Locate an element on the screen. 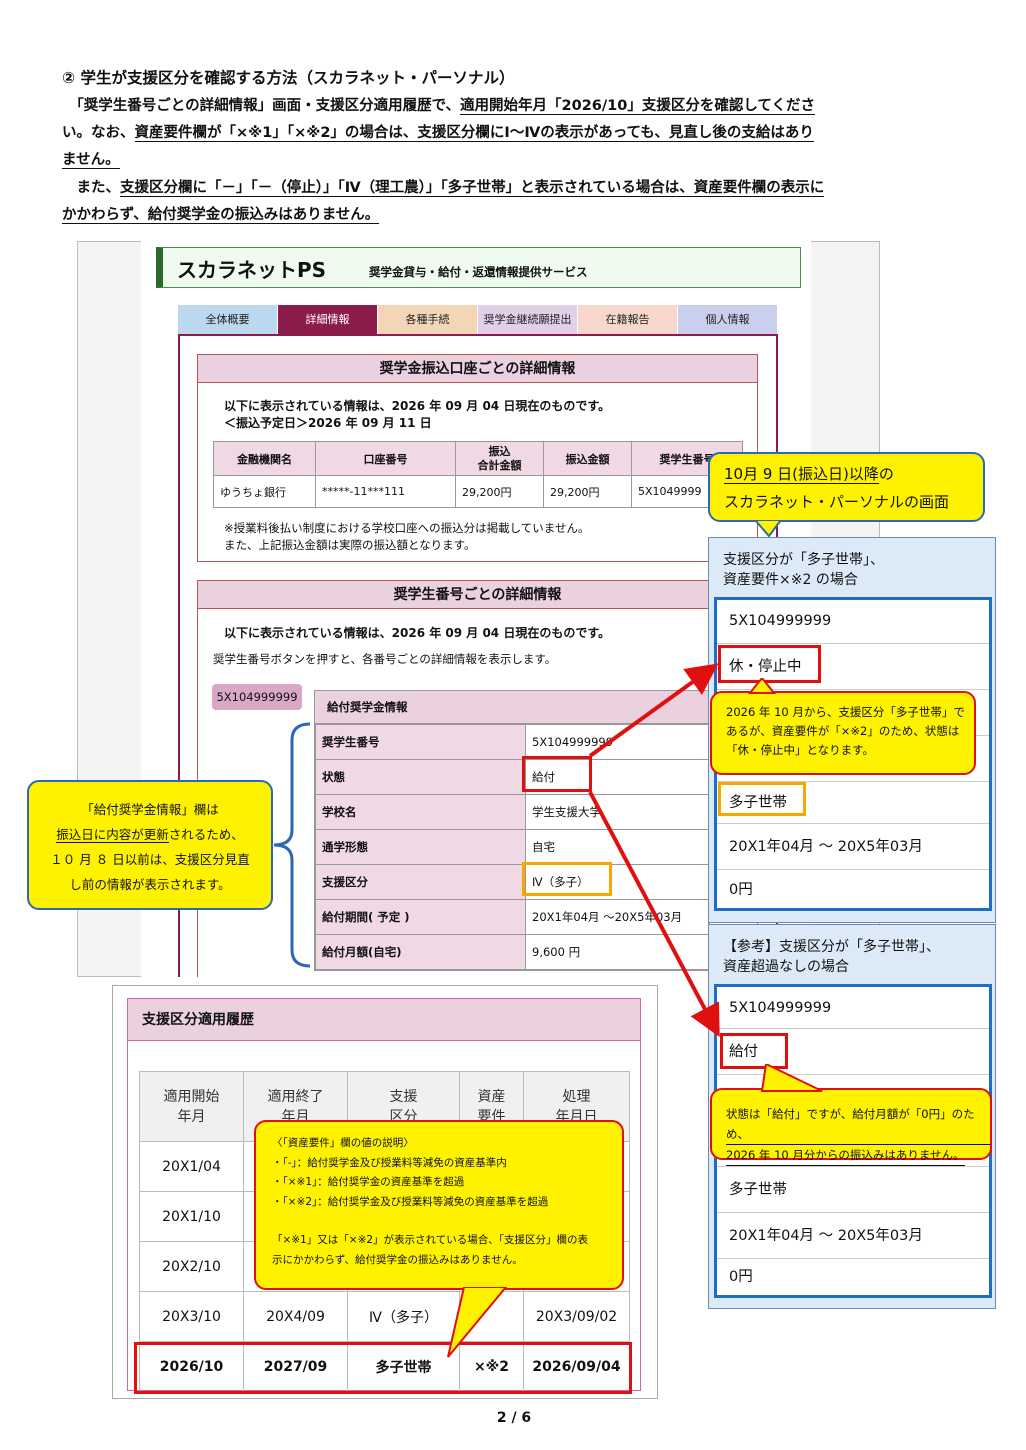  hist-row-4-end: 20X4/09 is located at coordinates (295, 1316).